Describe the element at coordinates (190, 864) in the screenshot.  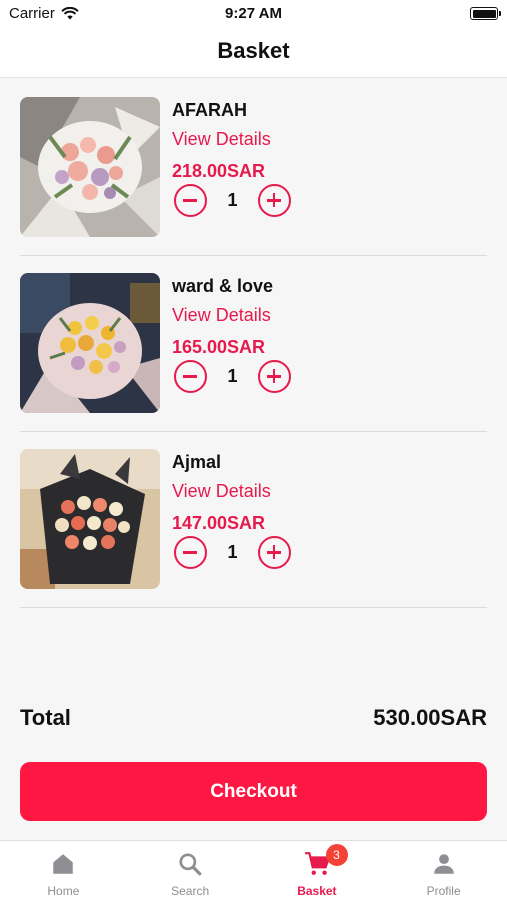
I see `search-icon` at that location.